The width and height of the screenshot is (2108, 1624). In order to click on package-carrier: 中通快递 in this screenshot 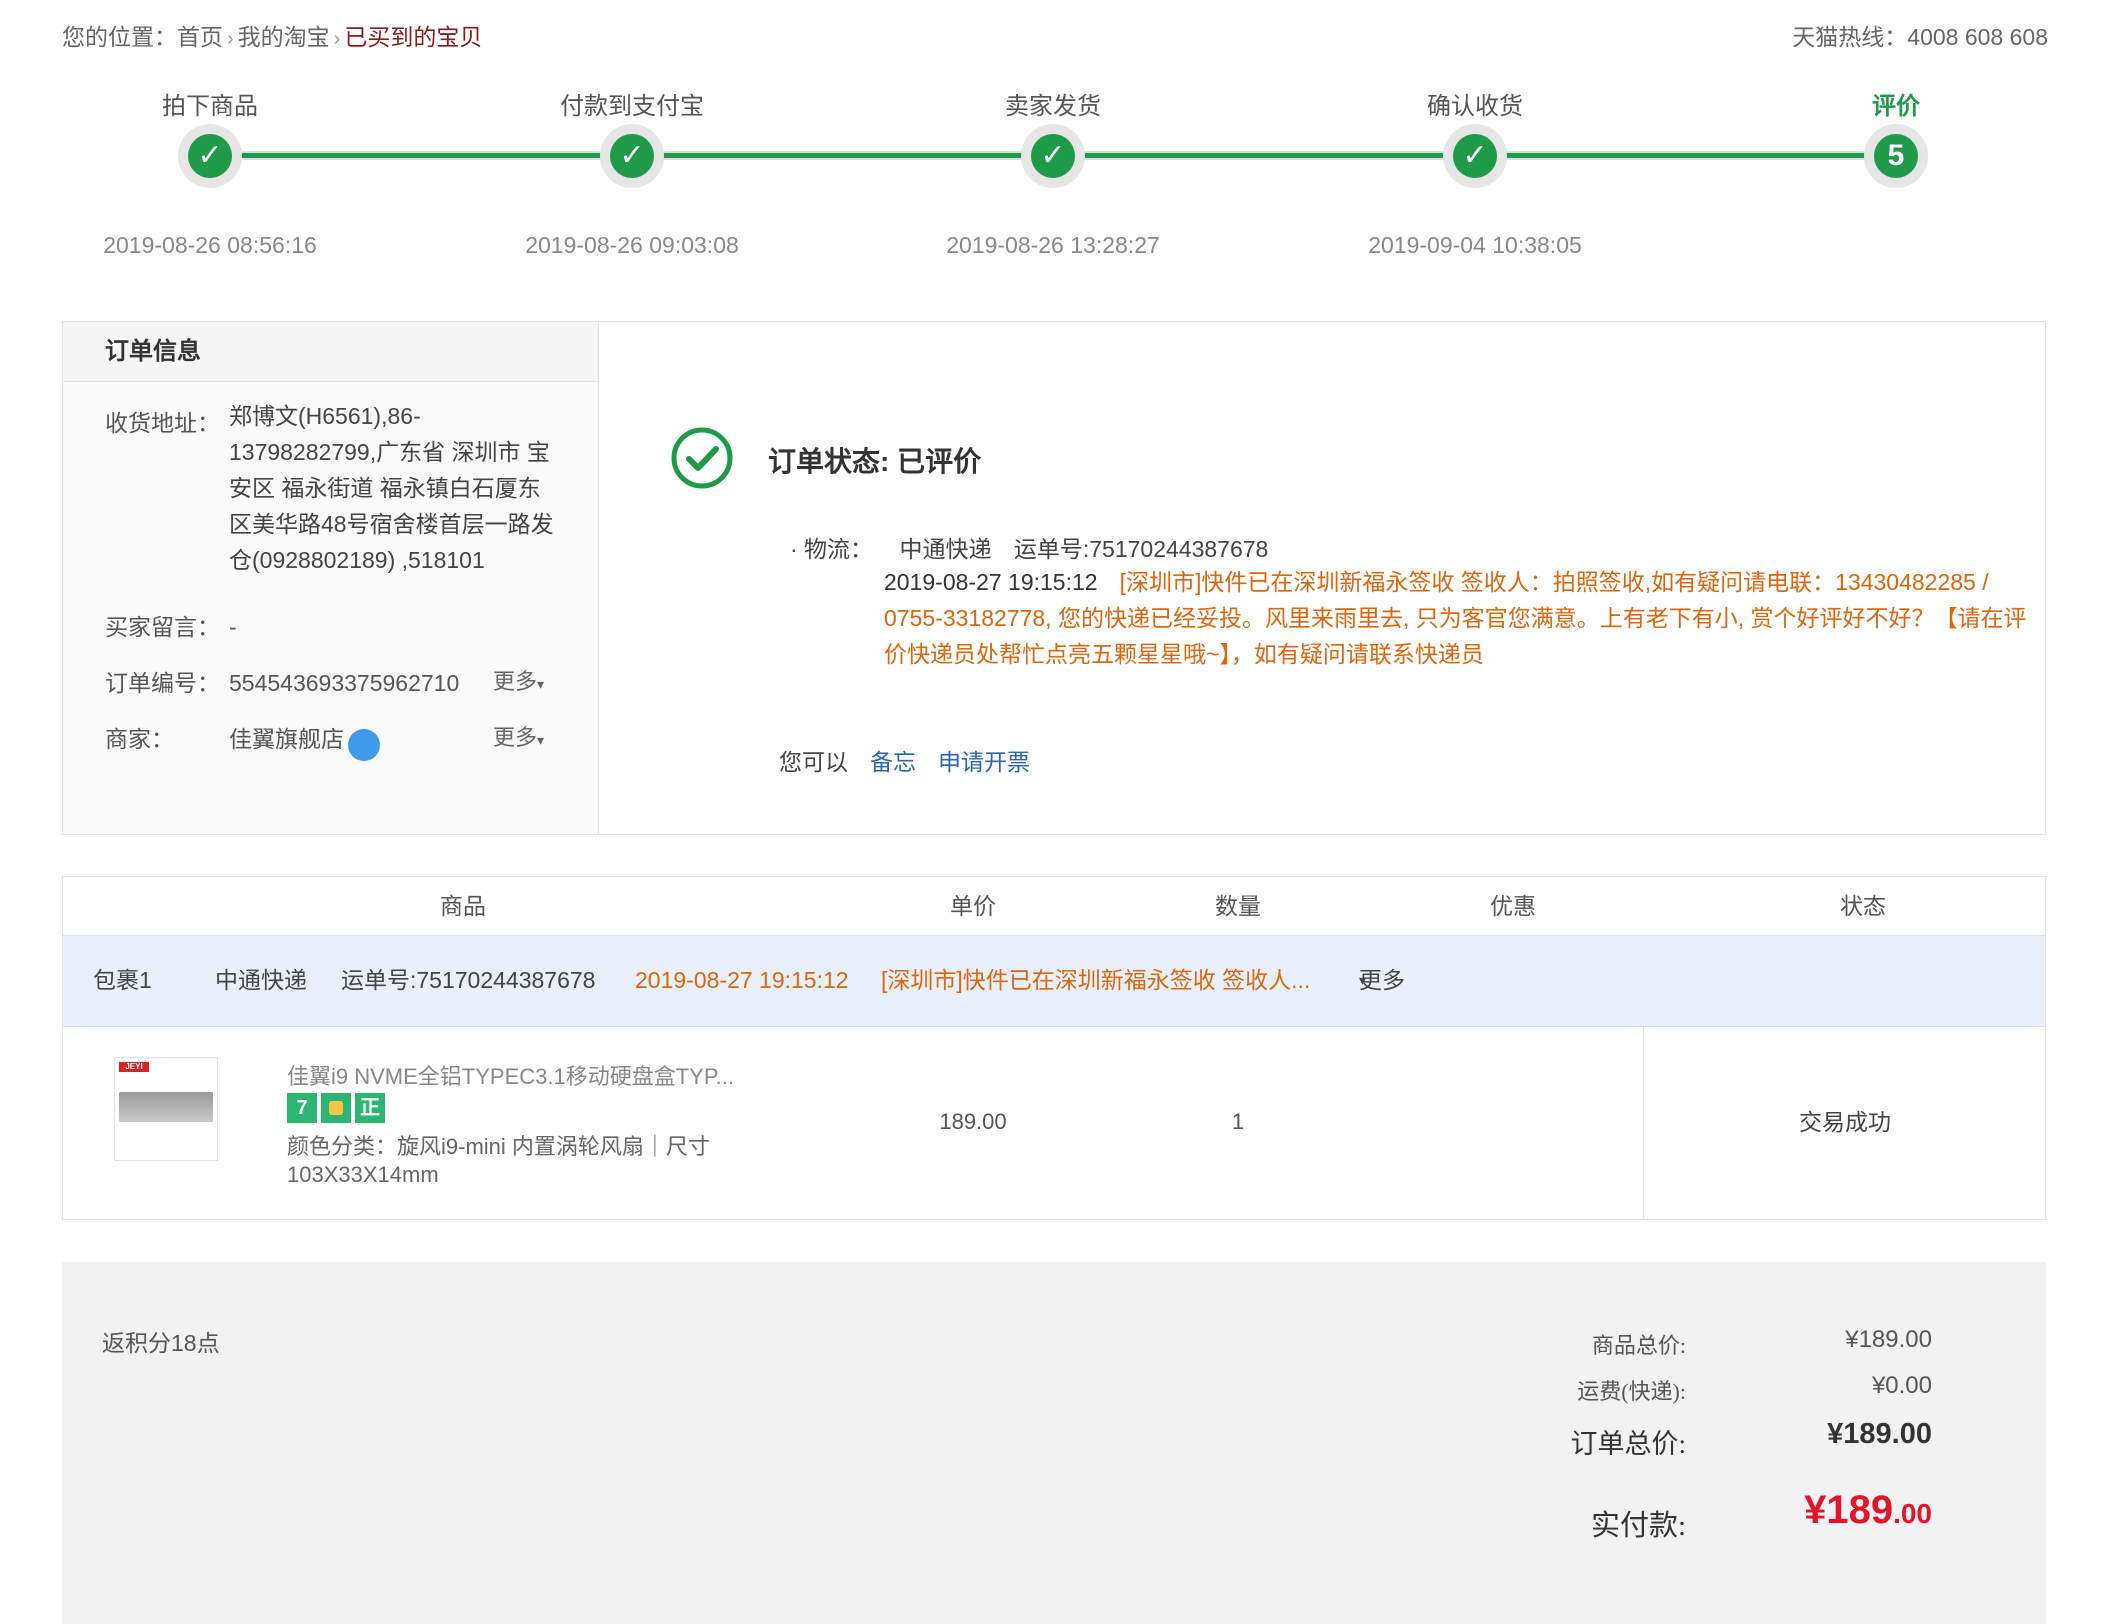, I will do `click(261, 980)`.